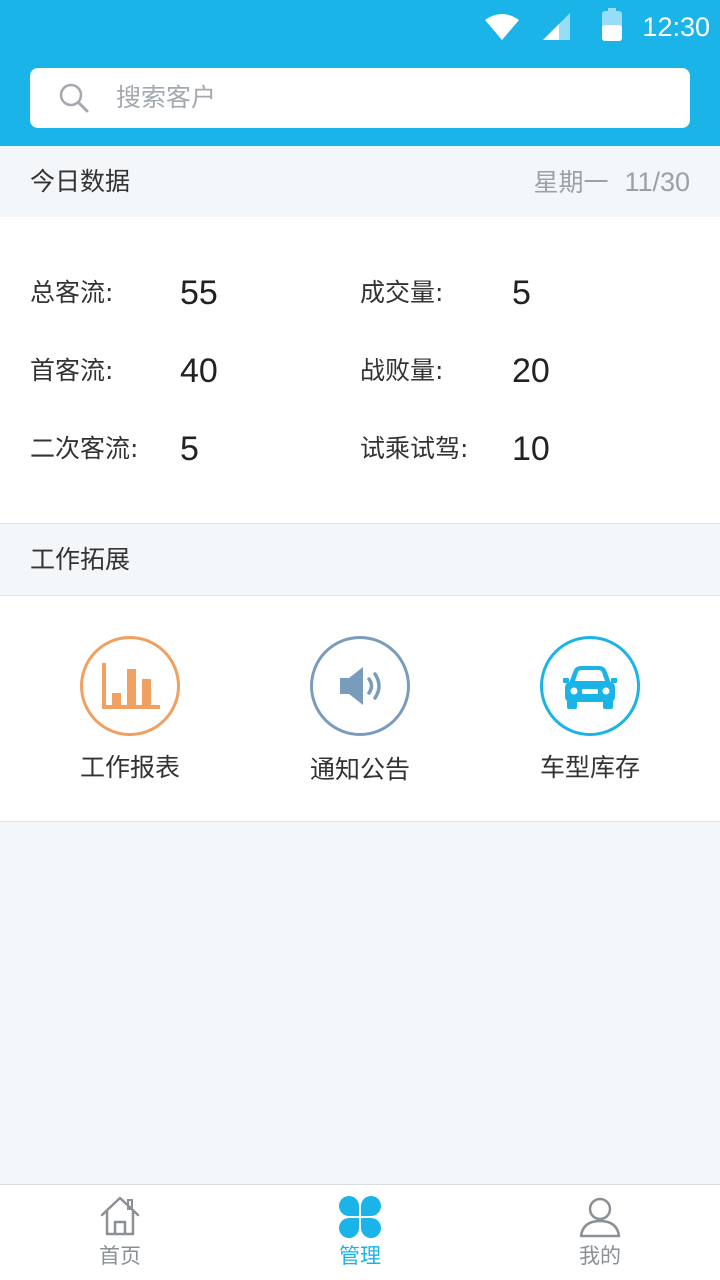 This screenshot has height=1280, width=720. What do you see at coordinates (402, 370) in the screenshot?
I see `stat-label: 战败量:` at bounding box center [402, 370].